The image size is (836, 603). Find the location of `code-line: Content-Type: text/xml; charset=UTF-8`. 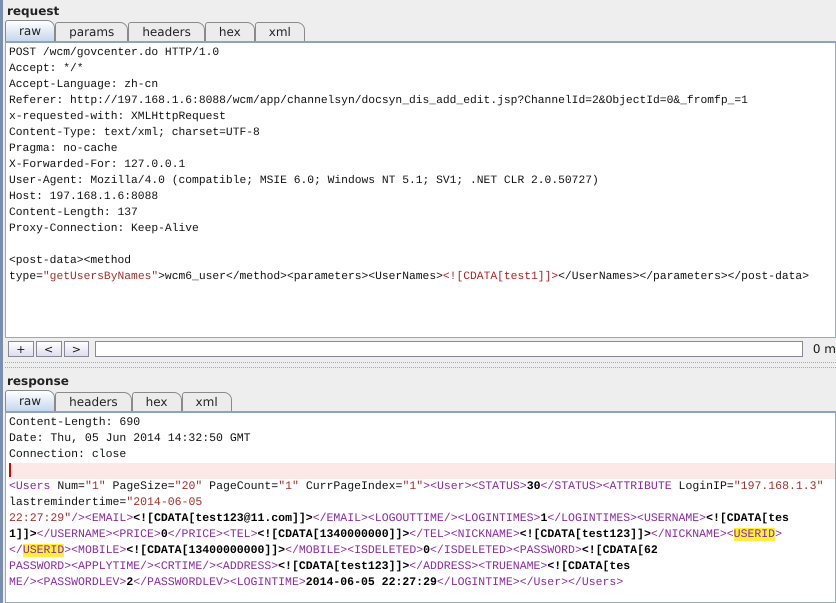

code-line: Content-Type: text/xml; charset=UTF-8 is located at coordinates (134, 133).